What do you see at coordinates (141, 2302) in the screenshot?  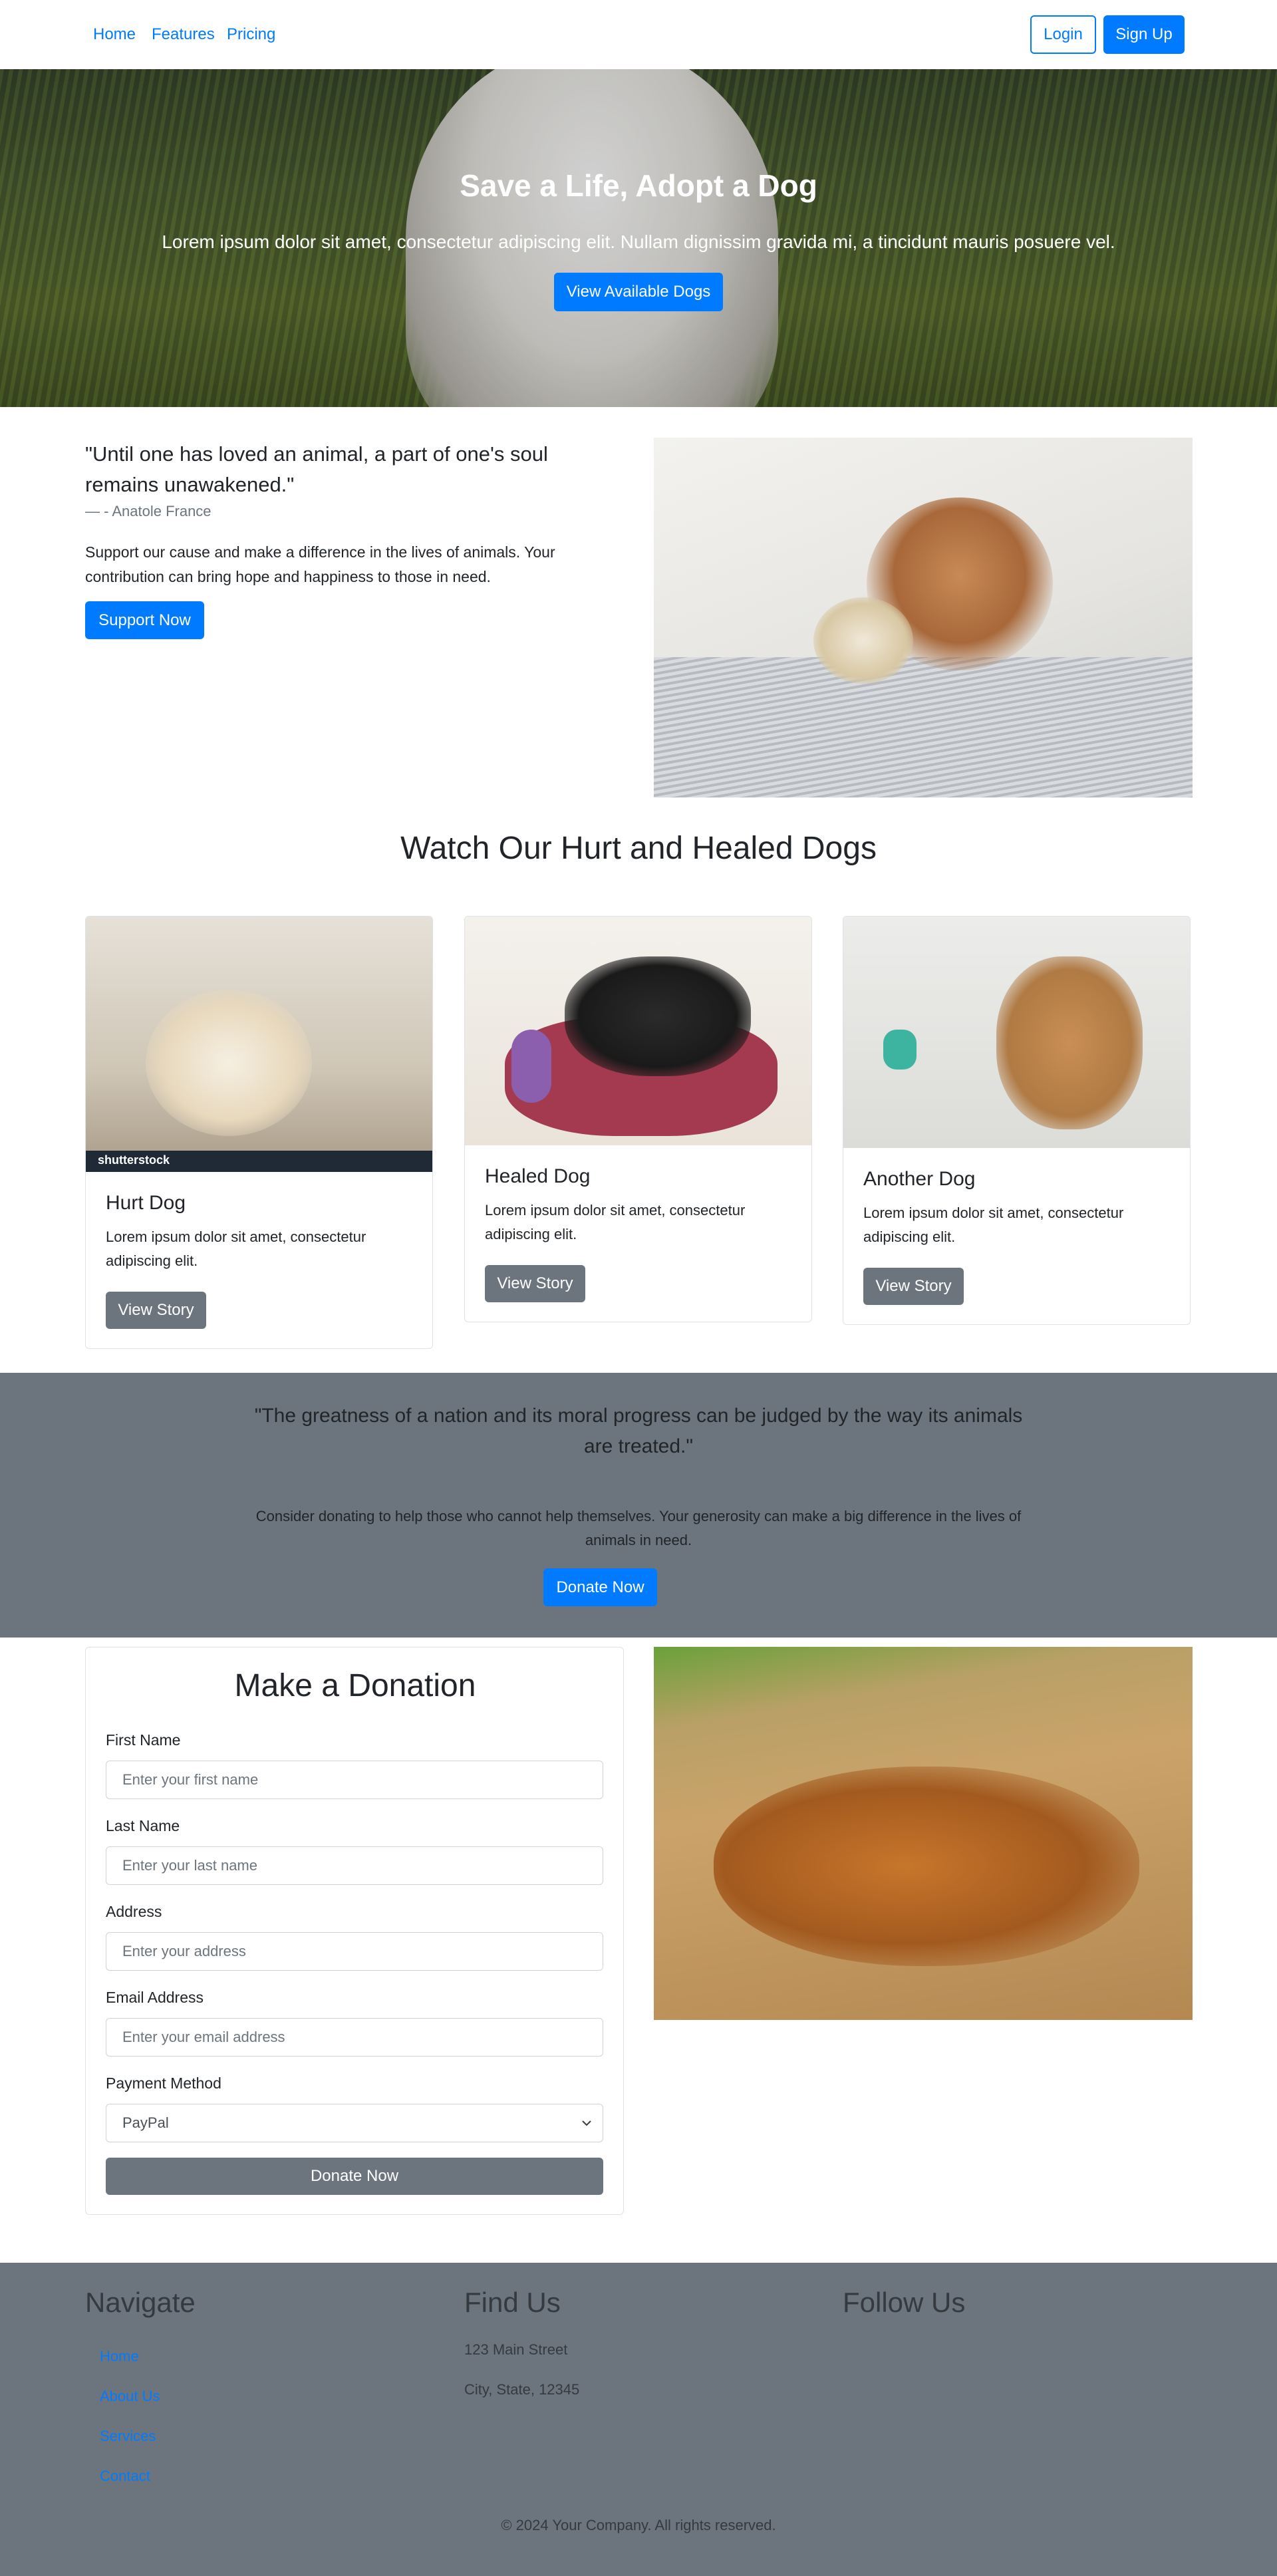 I see `footer-navigate-heading: Navigate` at bounding box center [141, 2302].